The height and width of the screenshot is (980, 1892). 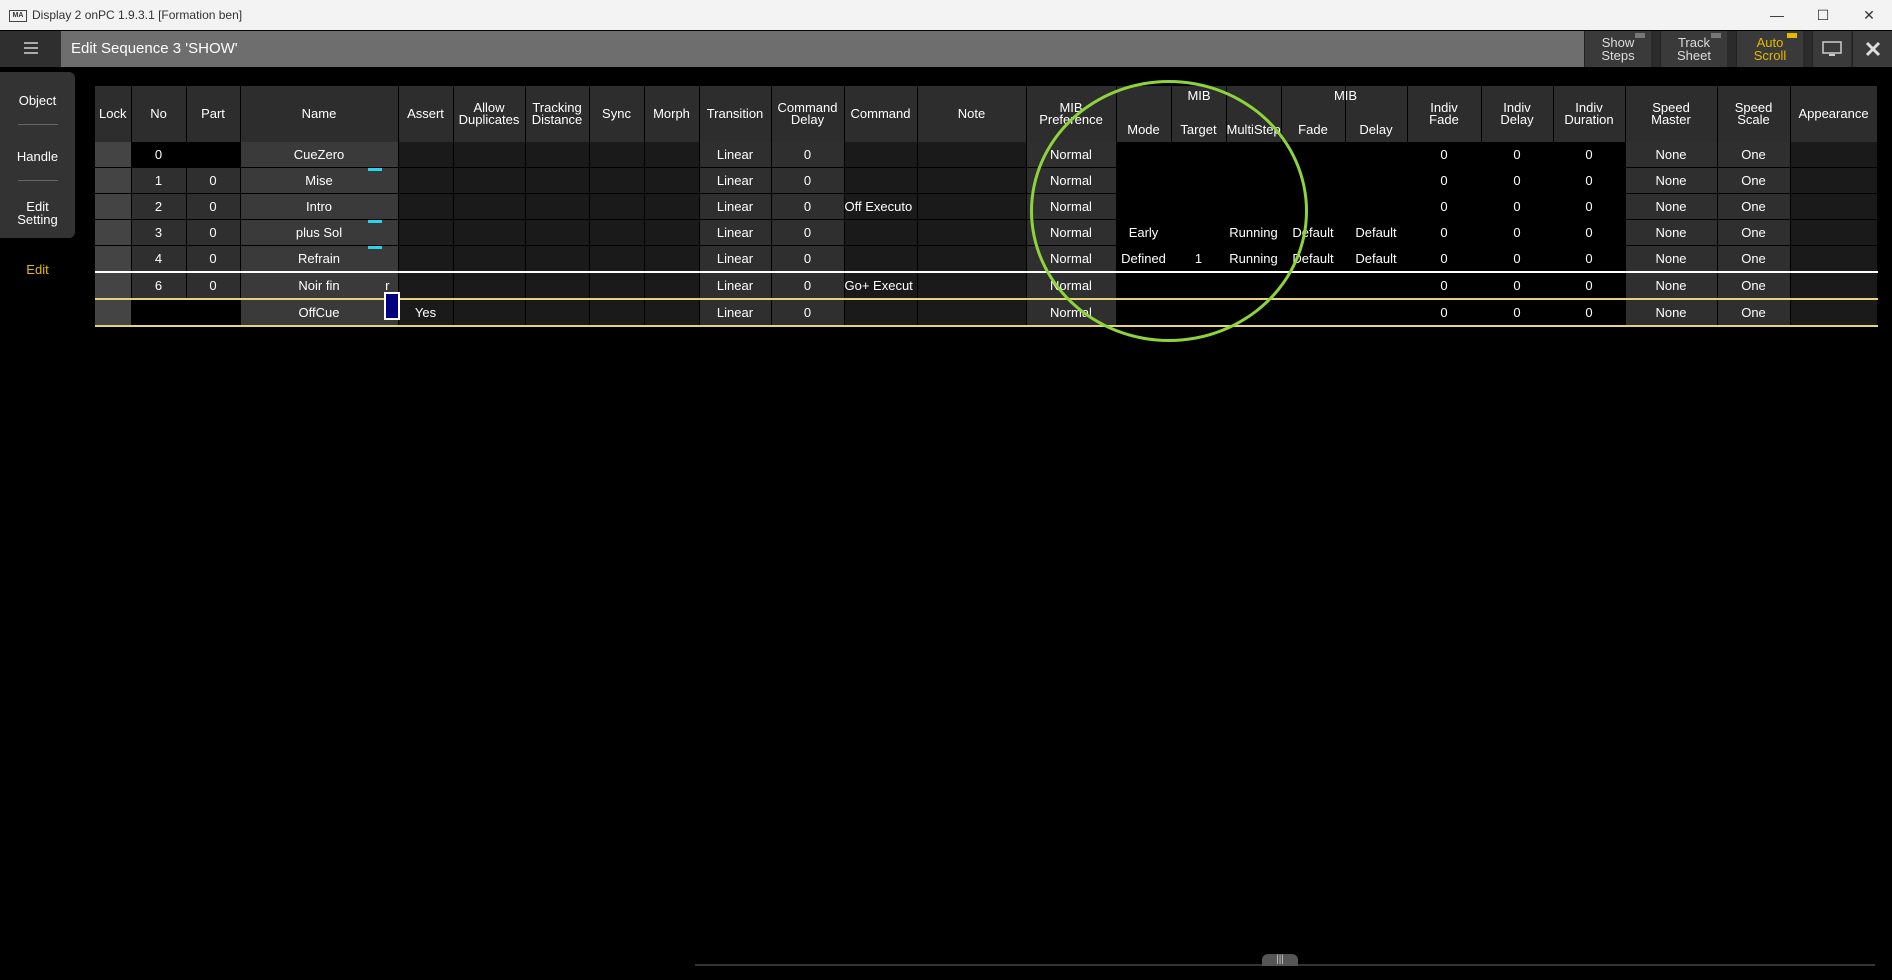 What do you see at coordinates (1589, 312) in the screenshot?
I see `cell-indiv-duration: 0` at bounding box center [1589, 312].